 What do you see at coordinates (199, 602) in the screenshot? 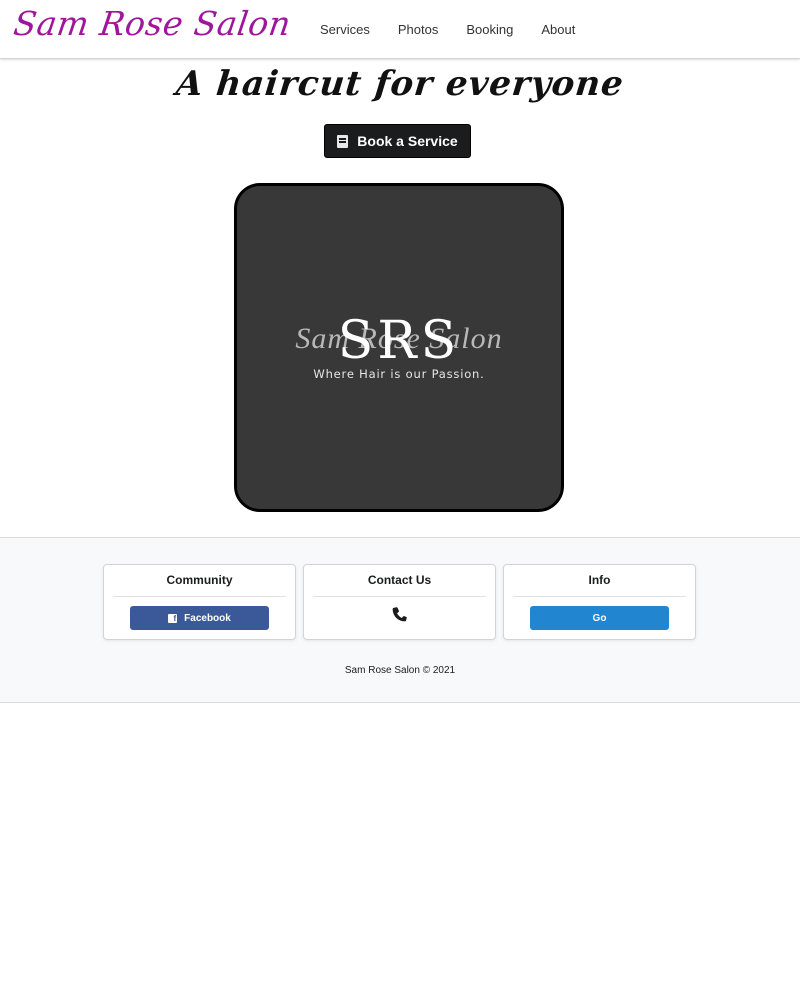
I see `community-card: Community f Facebook` at bounding box center [199, 602].